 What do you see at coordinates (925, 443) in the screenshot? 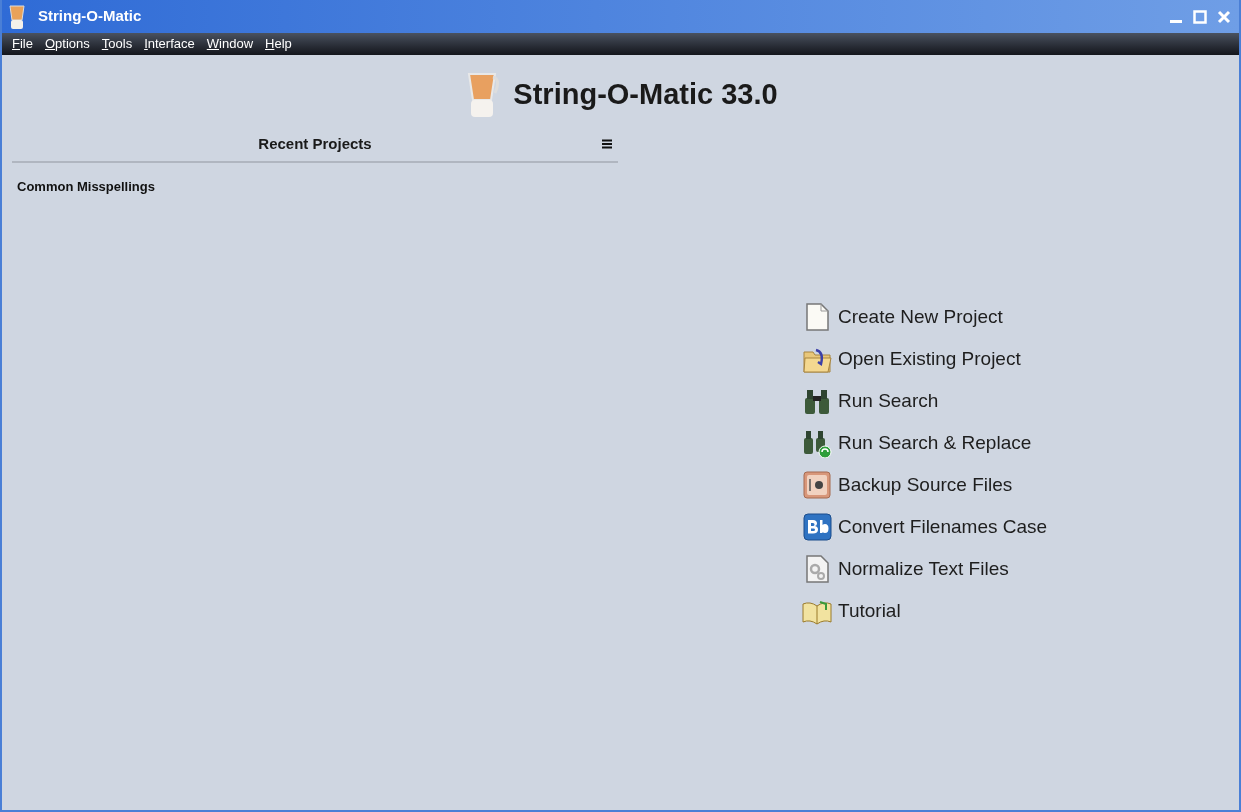
I see `action-link: Run Search & Replace` at bounding box center [925, 443].